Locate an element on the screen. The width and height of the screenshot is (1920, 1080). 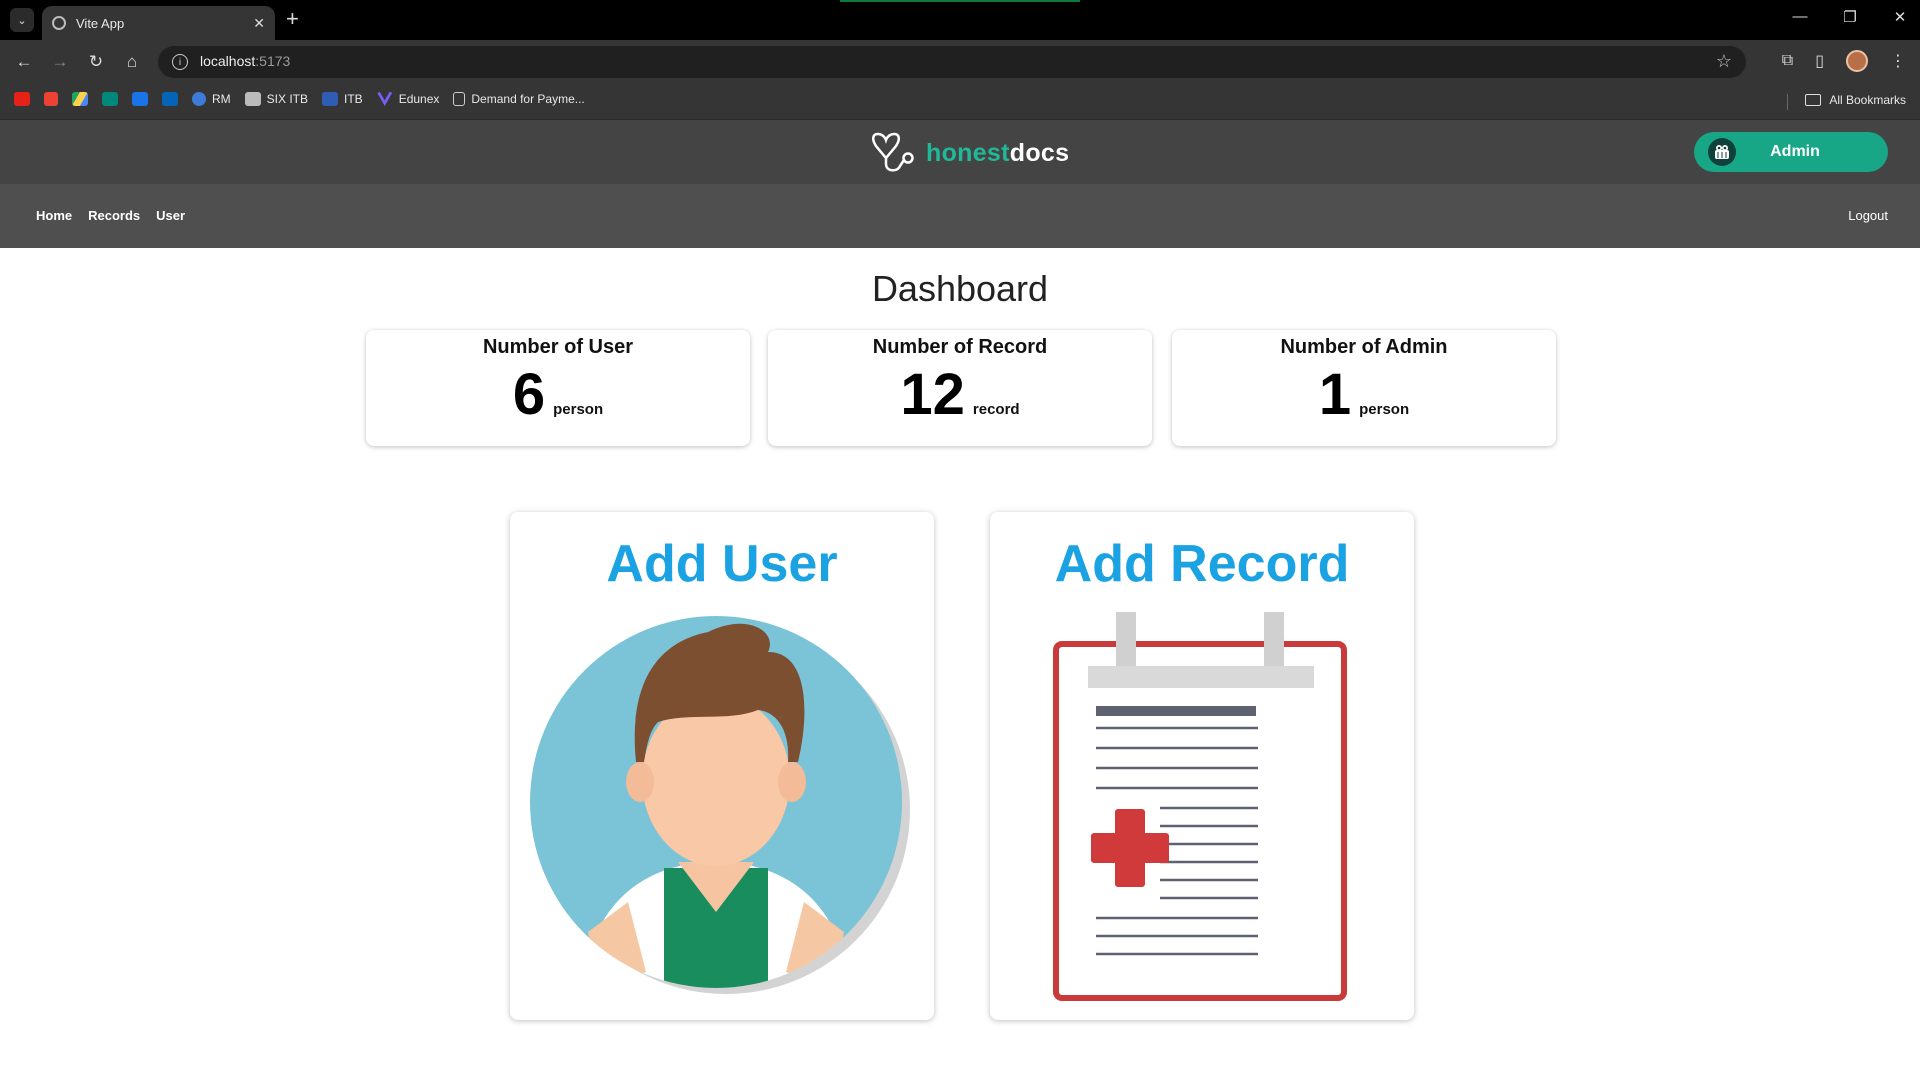
add-user-title: Add User is located at coordinates (722, 564).